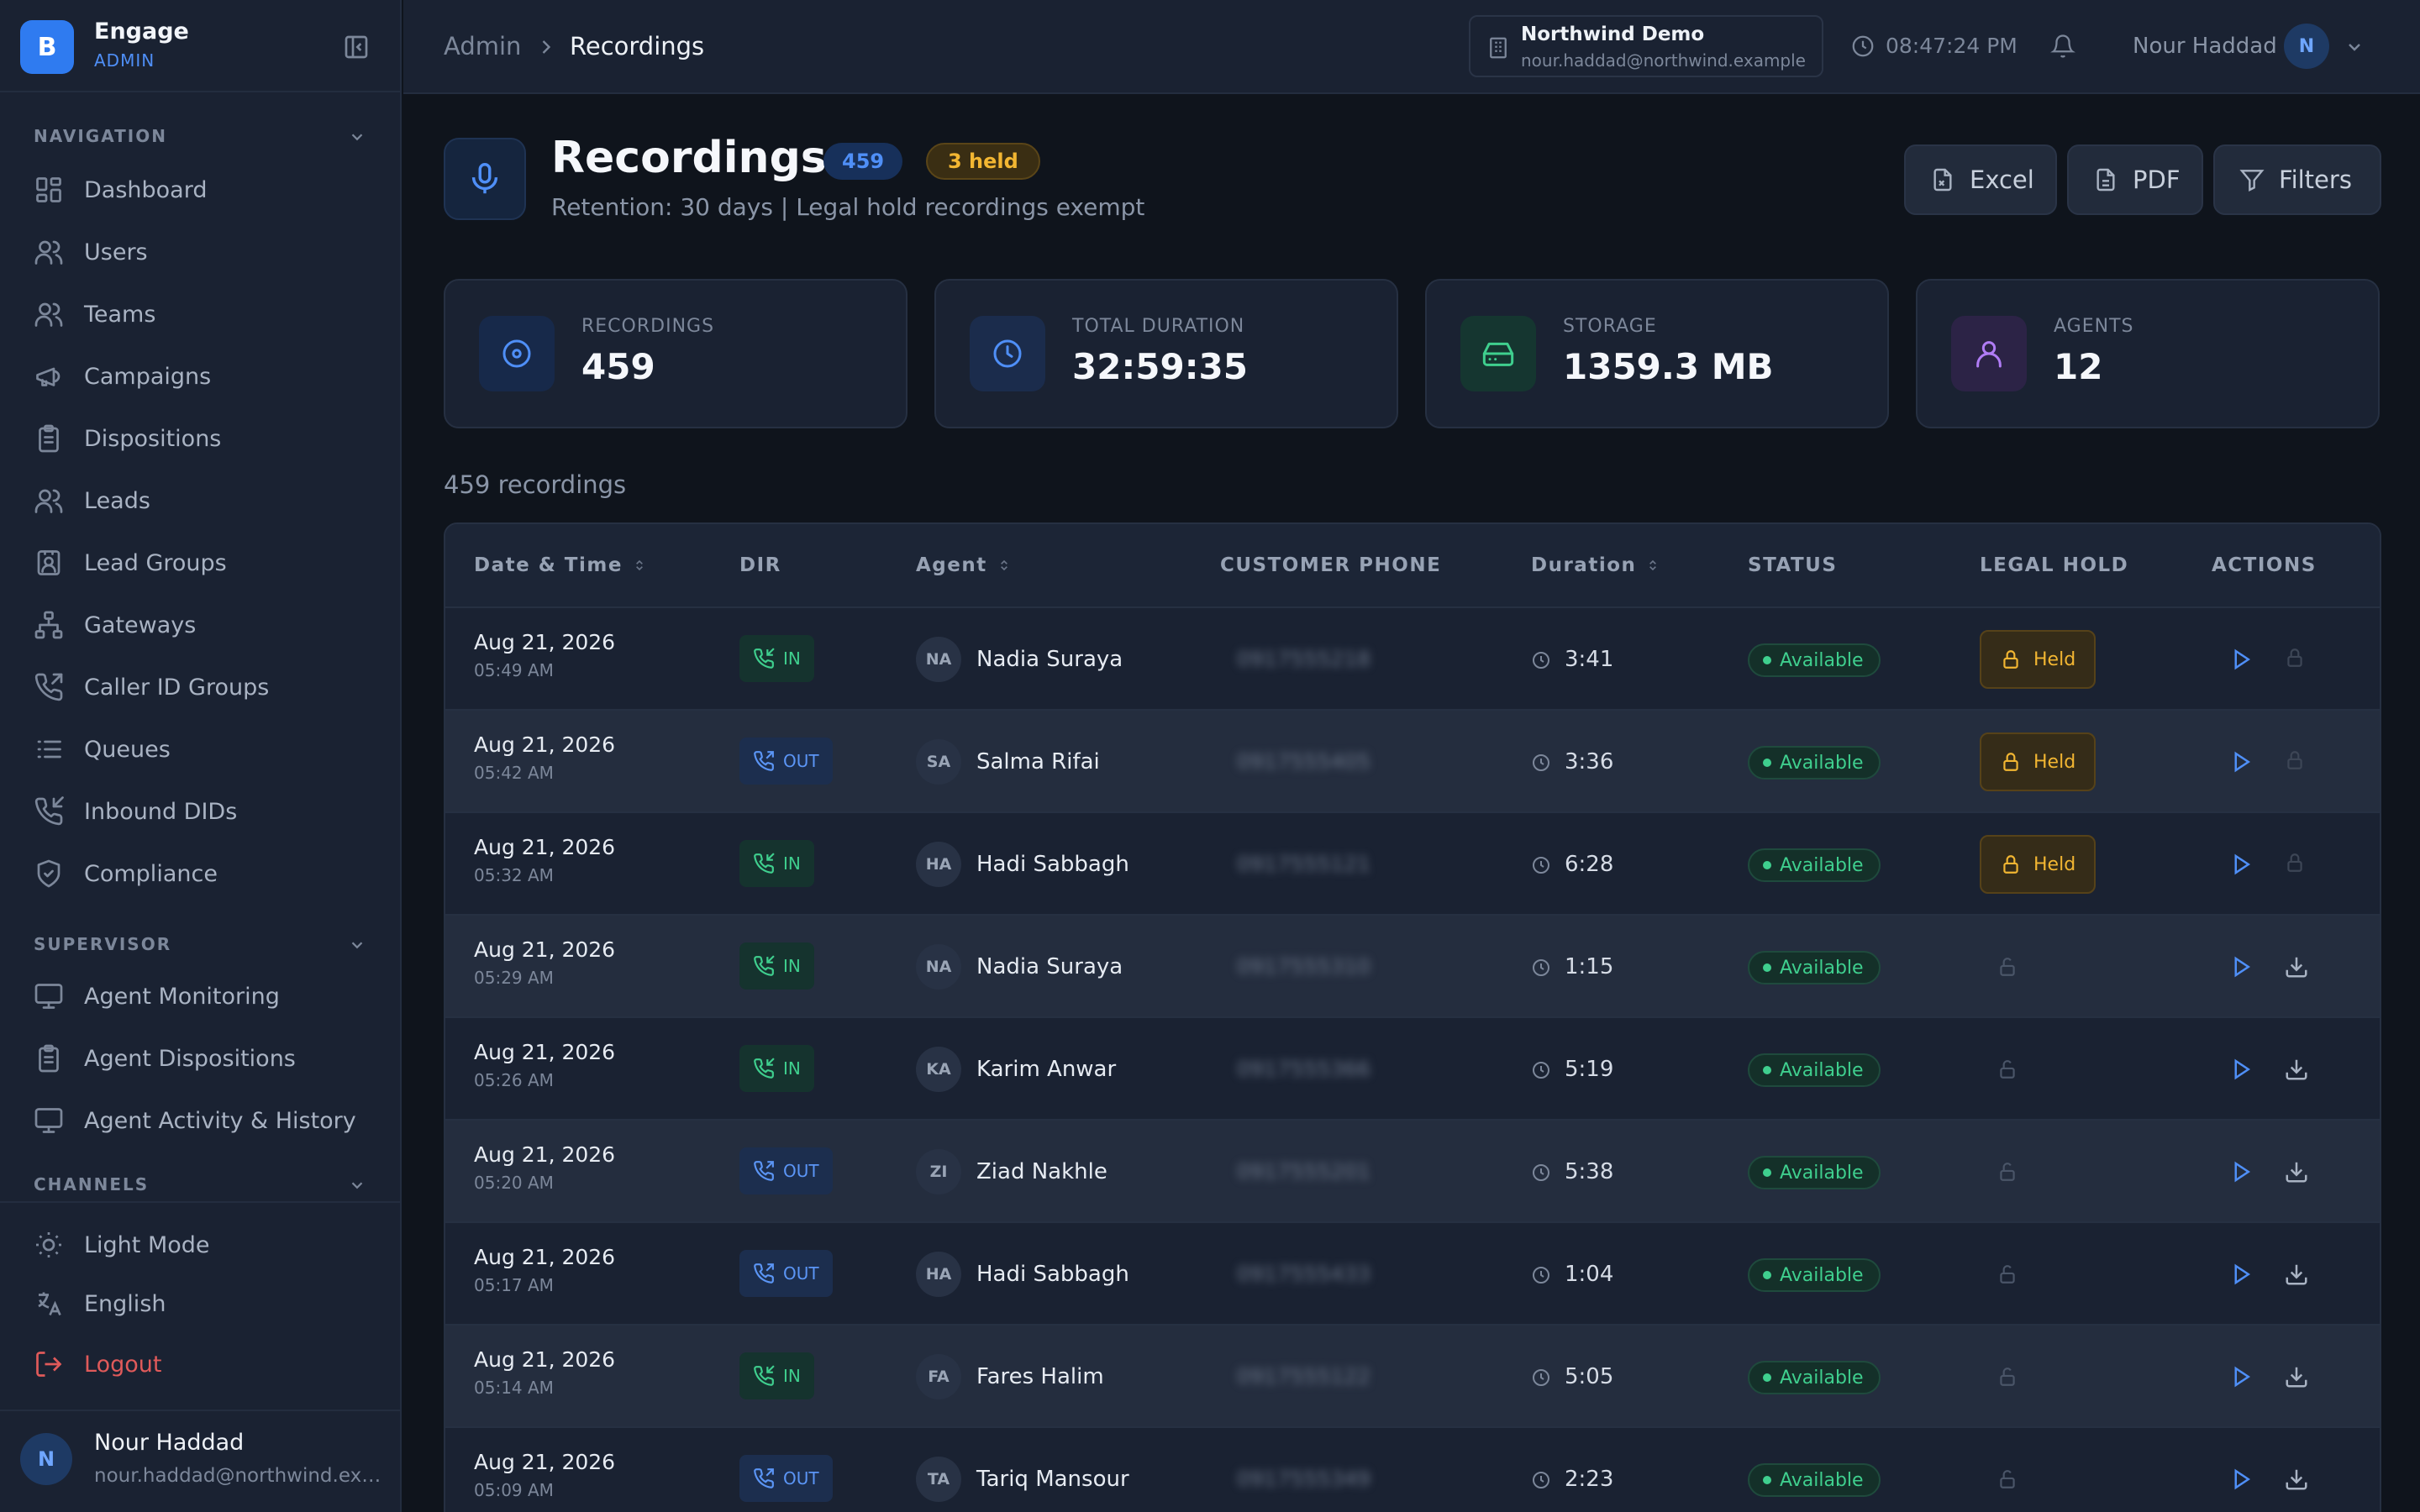  I want to click on sidebar-item-inbound-dids: Inbound DIDs, so click(202, 811).